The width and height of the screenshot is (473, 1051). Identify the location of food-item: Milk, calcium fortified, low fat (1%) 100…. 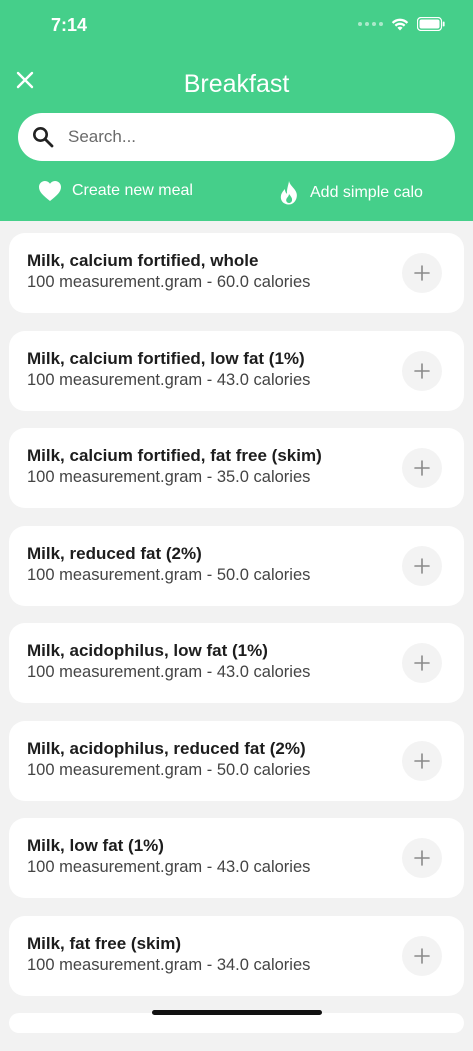
(236, 370).